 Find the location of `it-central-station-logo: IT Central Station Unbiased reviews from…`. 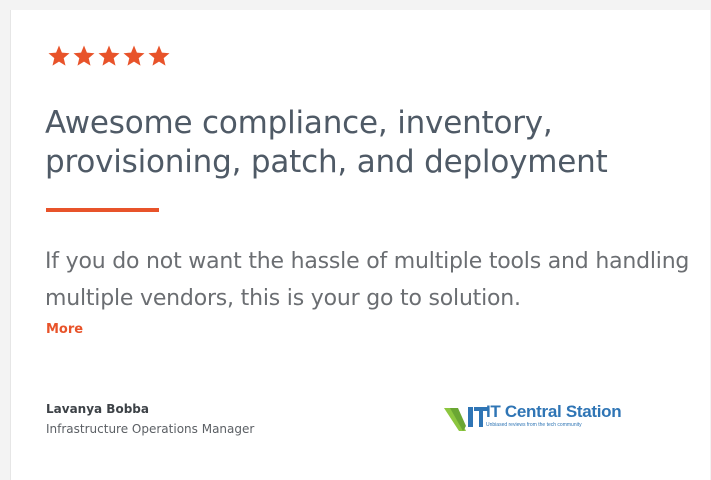

it-central-station-logo: IT Central Station Unbiased reviews from… is located at coordinates (533, 417).